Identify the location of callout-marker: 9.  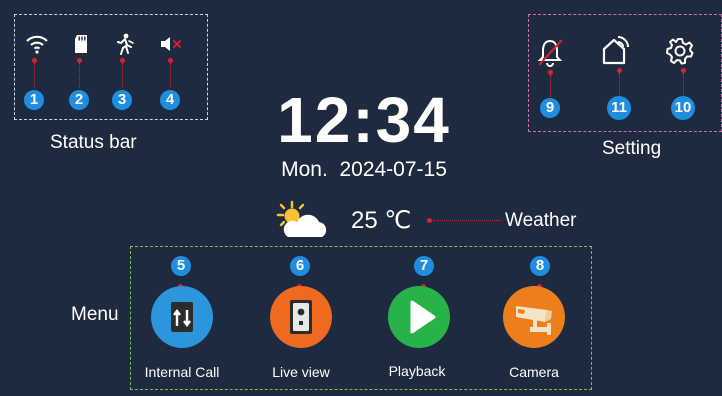
(550, 108).